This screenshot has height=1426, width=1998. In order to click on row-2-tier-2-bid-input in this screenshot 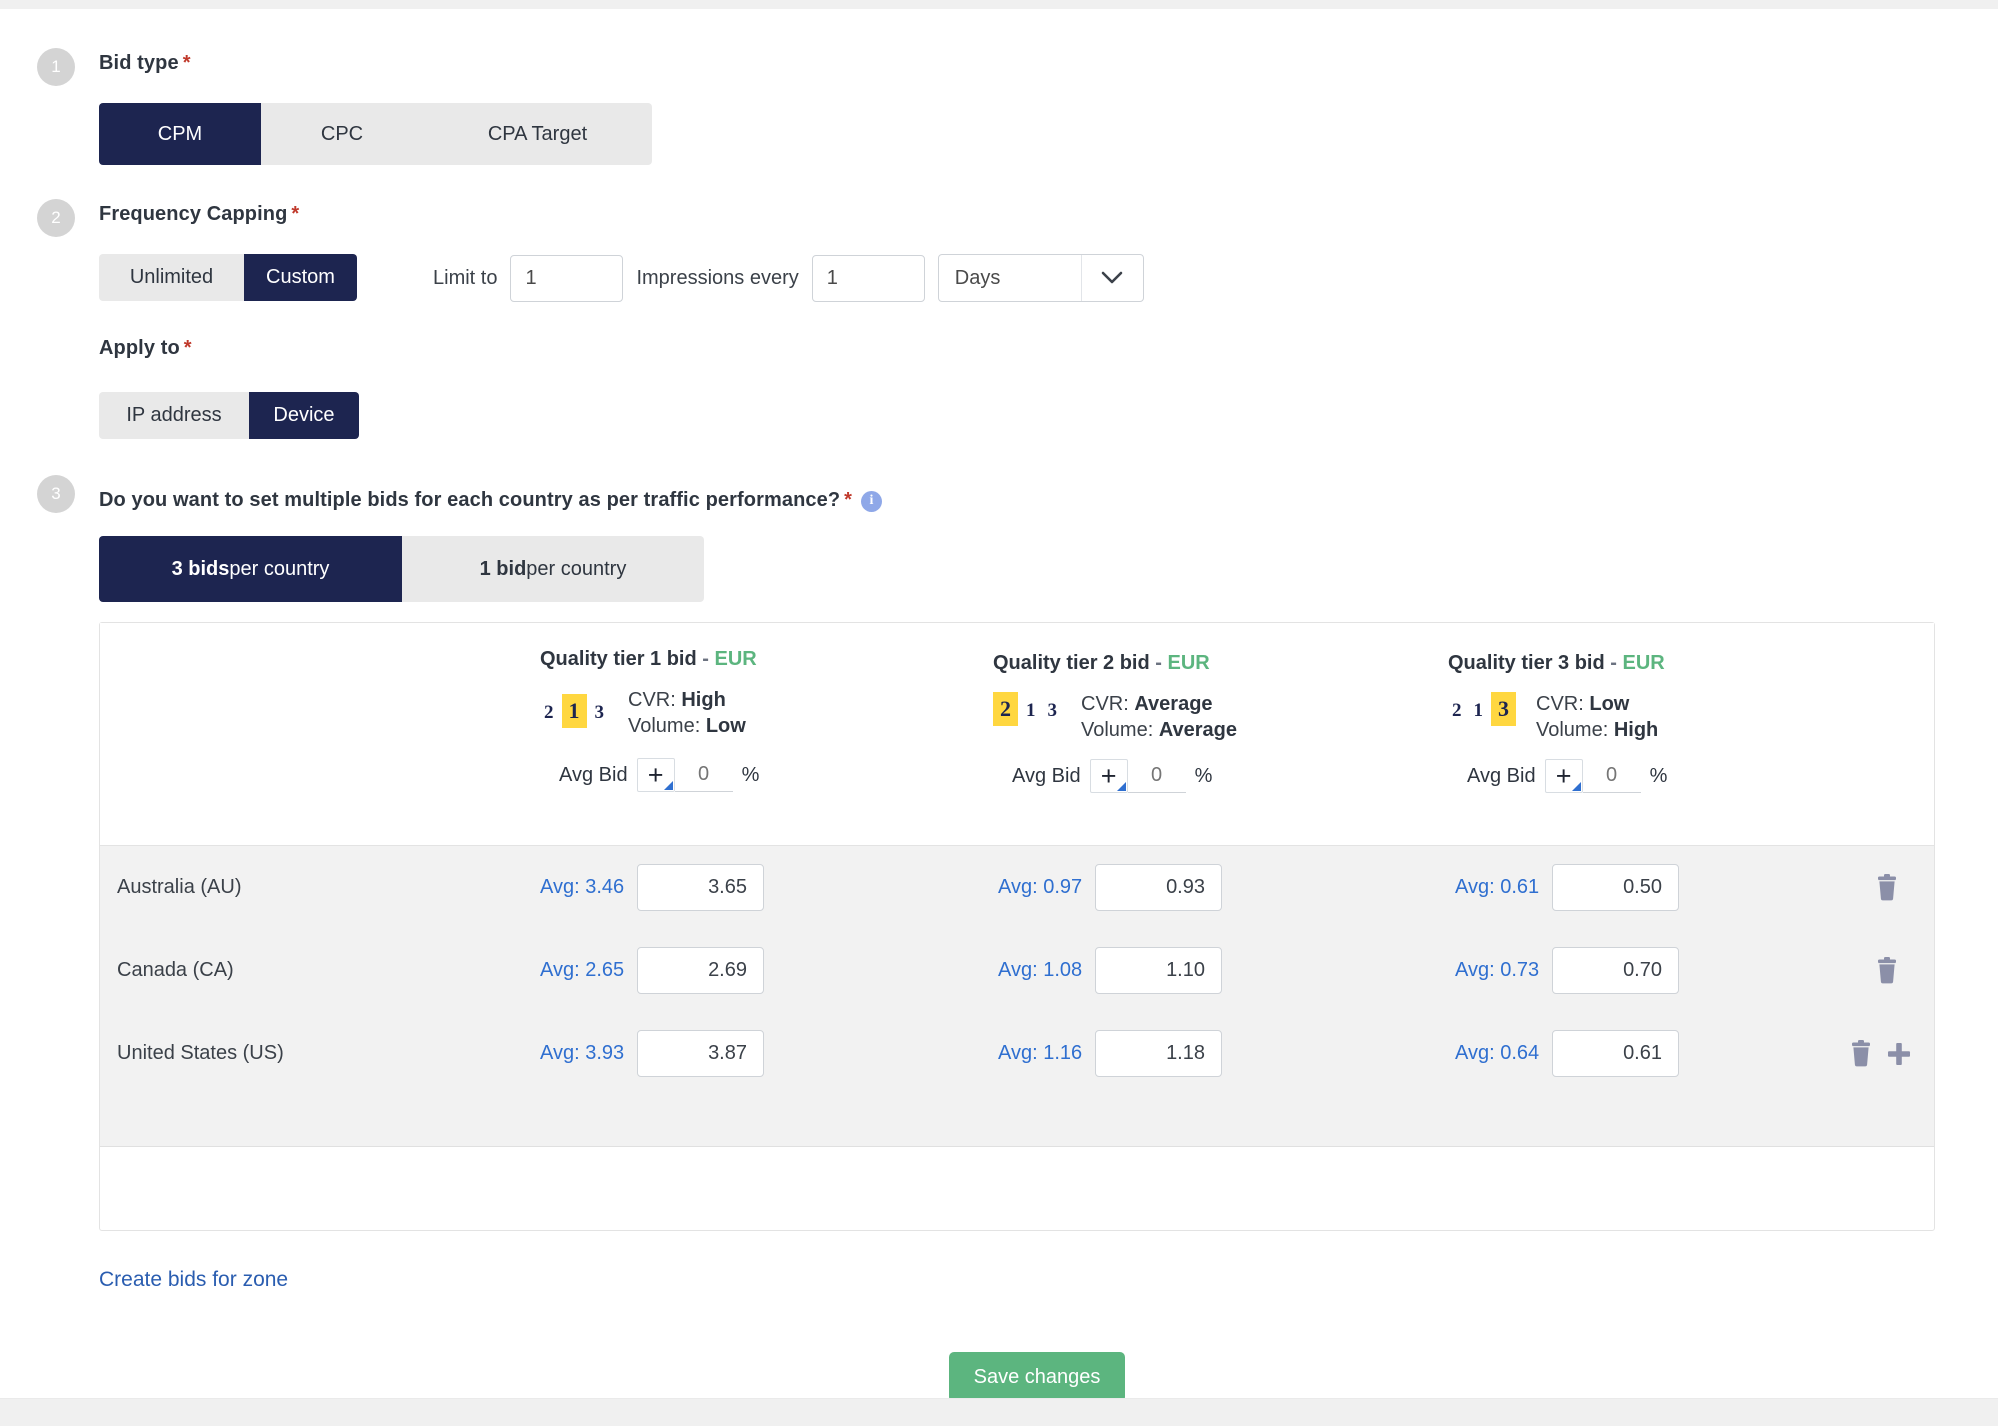, I will do `click(1158, 1053)`.